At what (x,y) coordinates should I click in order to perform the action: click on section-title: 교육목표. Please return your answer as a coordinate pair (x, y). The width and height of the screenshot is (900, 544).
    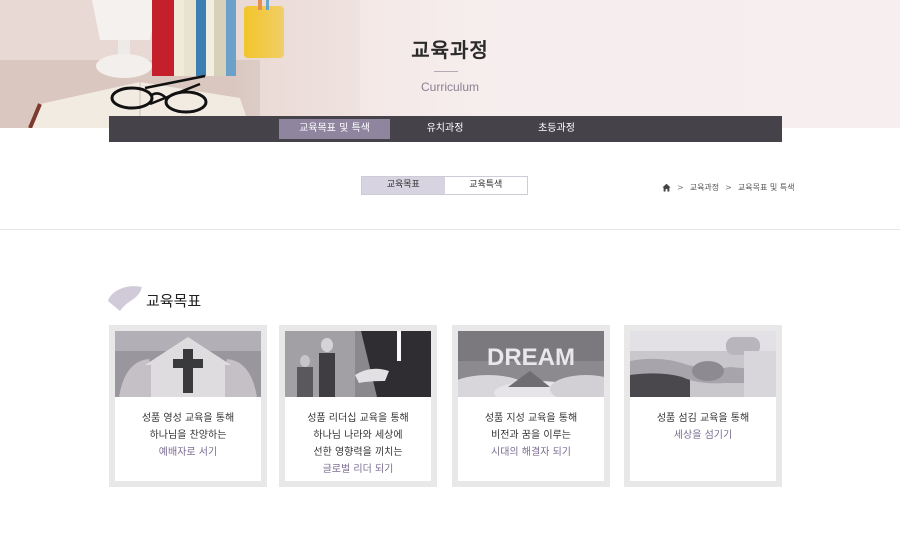
    Looking at the image, I should click on (174, 301).